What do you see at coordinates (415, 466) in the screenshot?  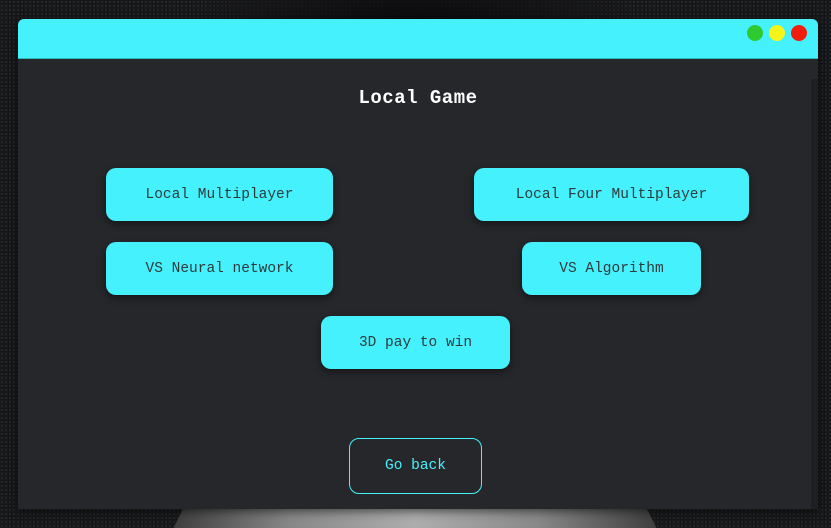 I see `go-back-button: Go back` at bounding box center [415, 466].